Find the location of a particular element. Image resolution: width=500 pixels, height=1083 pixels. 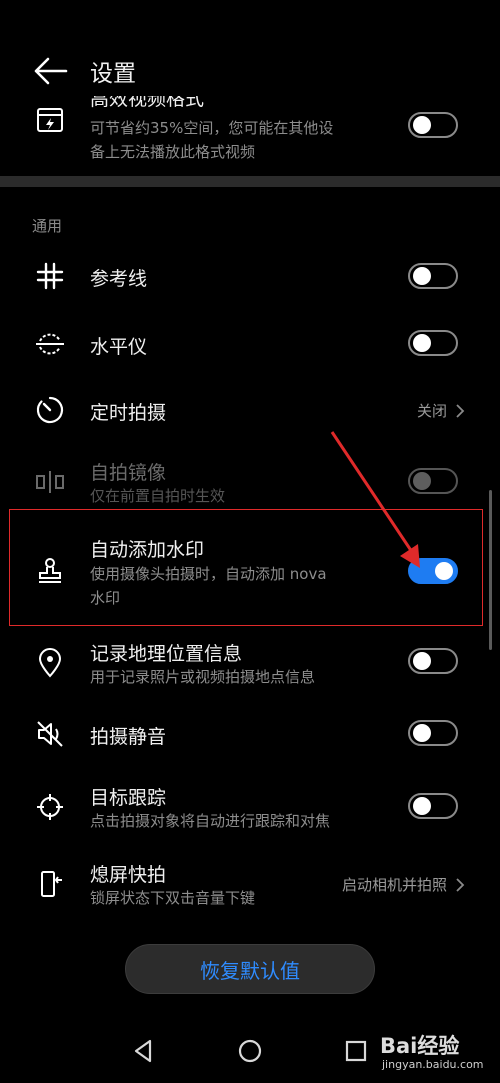

location-toggle is located at coordinates (433, 661).